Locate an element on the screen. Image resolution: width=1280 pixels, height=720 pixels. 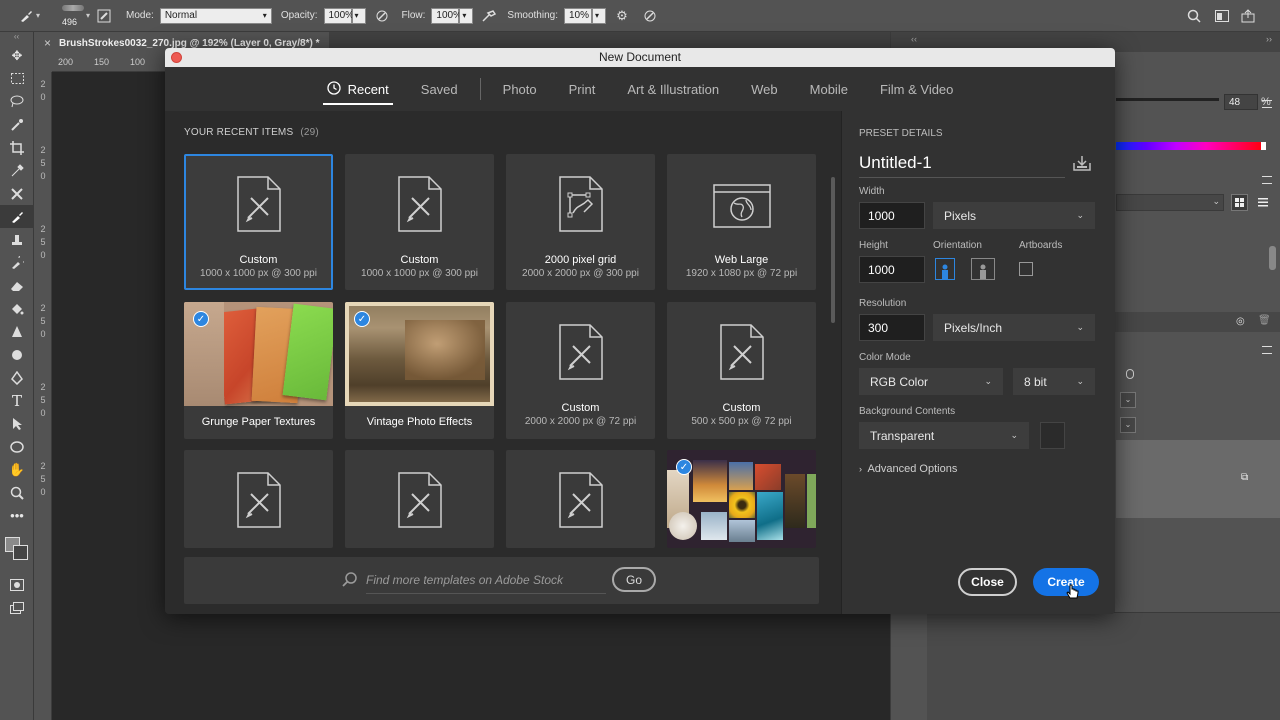
share-icon is located at coordinates (1248, 16).